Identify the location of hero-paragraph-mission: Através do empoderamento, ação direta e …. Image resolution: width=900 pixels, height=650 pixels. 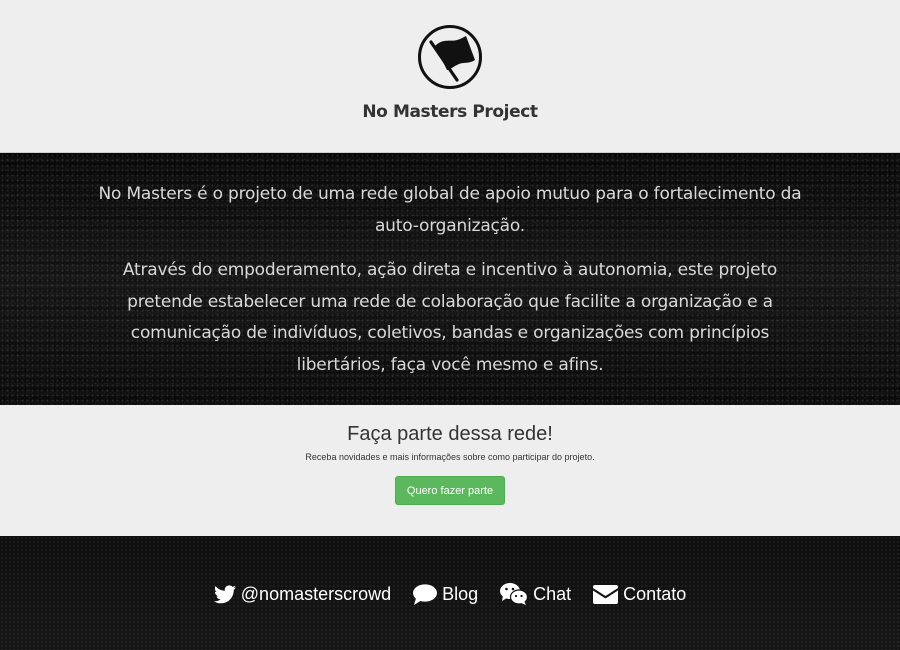
(450, 317).